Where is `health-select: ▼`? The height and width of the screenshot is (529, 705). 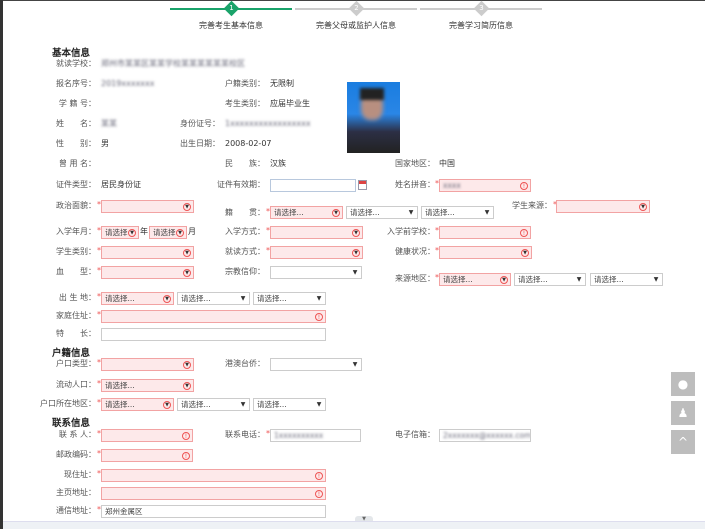 health-select: ▼ is located at coordinates (485, 252).